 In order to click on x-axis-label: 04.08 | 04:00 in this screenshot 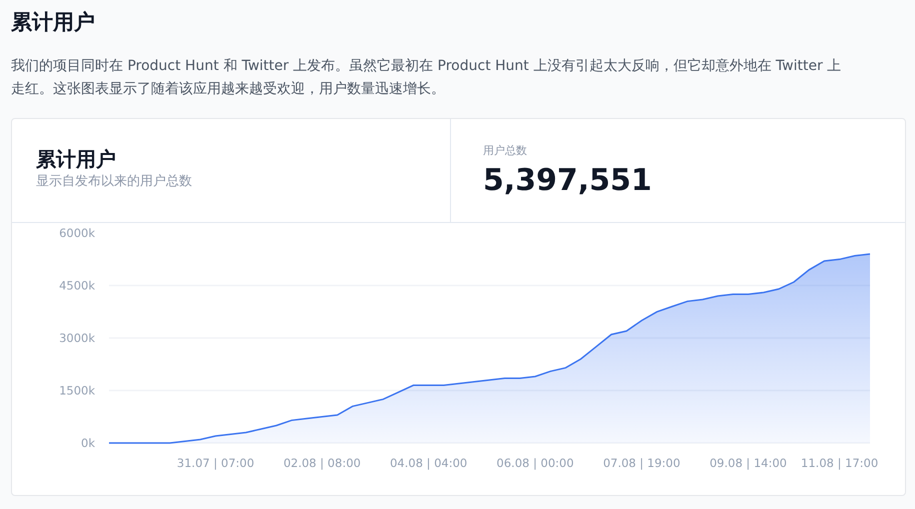, I will do `click(429, 463)`.